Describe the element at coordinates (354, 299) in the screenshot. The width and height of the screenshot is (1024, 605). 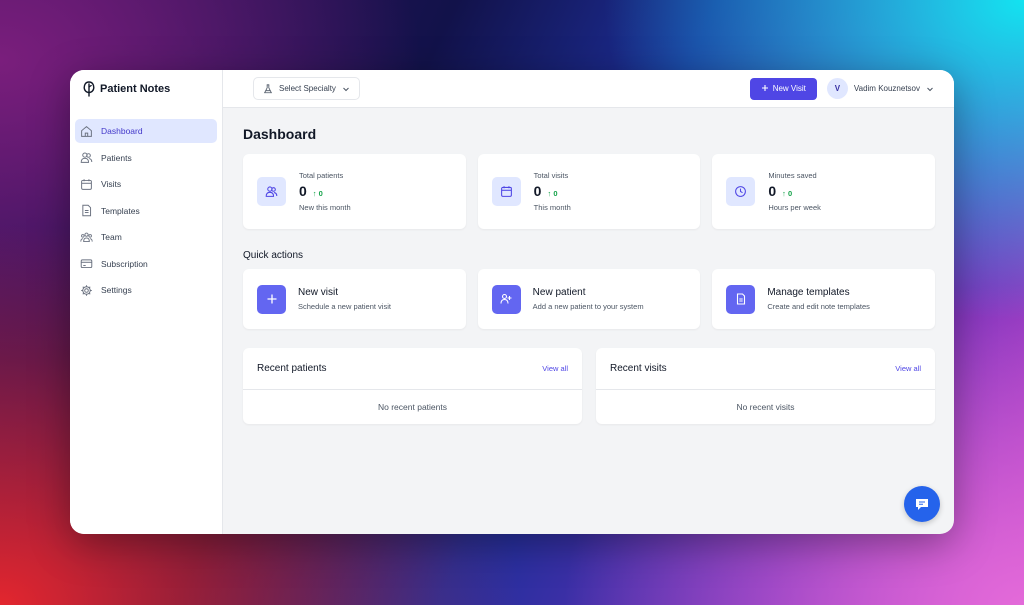
I see `new-visit-action: New visit Schedule a new patient visit` at that location.